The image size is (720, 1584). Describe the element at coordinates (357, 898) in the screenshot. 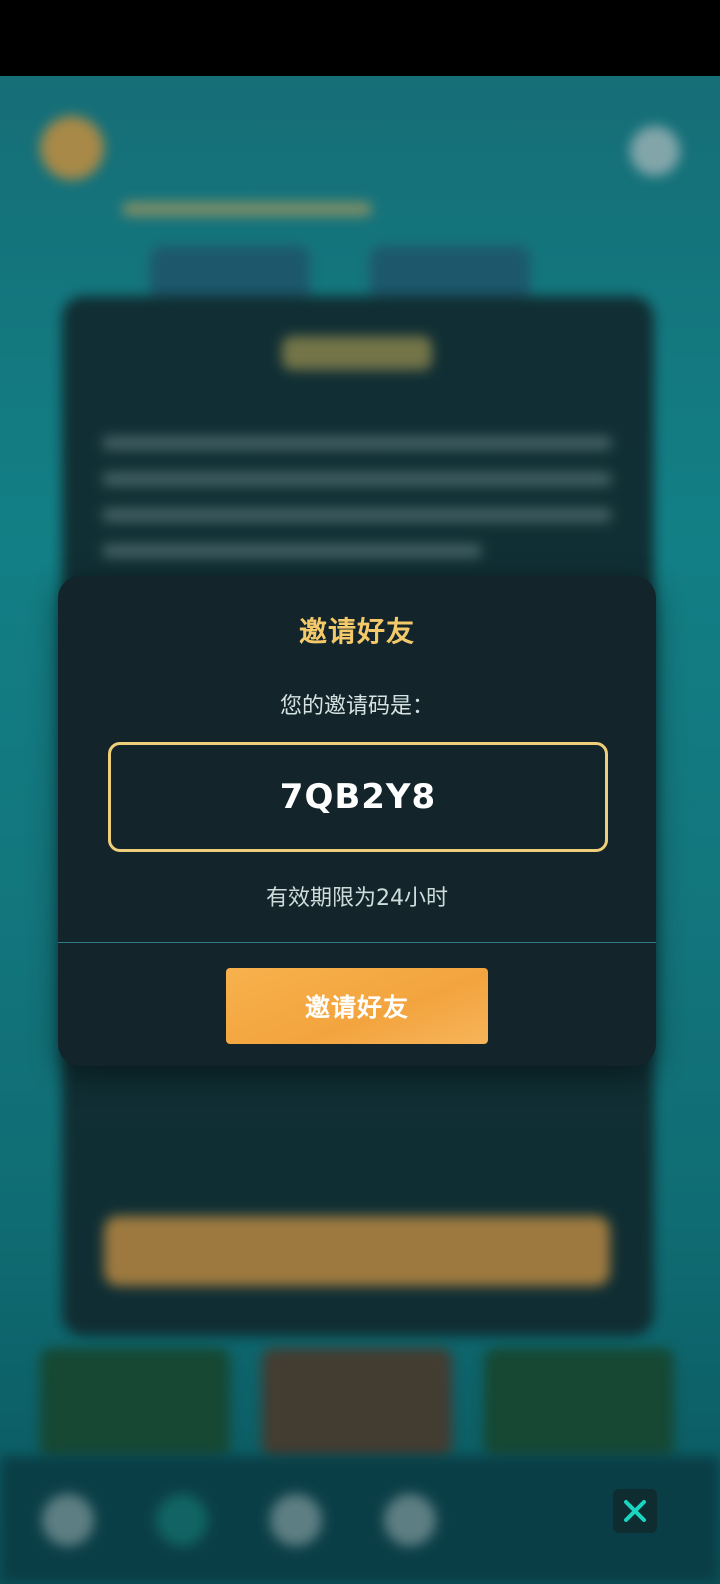

I see `validity-text: 有效期限为24小时` at that location.